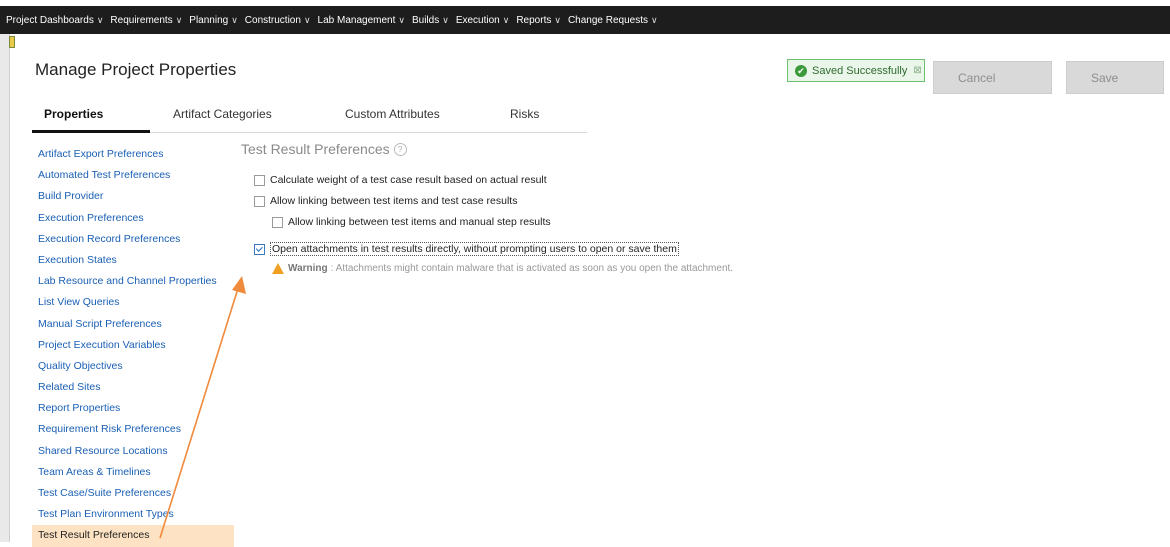  I want to click on expand-panel-icon, so click(12, 42).